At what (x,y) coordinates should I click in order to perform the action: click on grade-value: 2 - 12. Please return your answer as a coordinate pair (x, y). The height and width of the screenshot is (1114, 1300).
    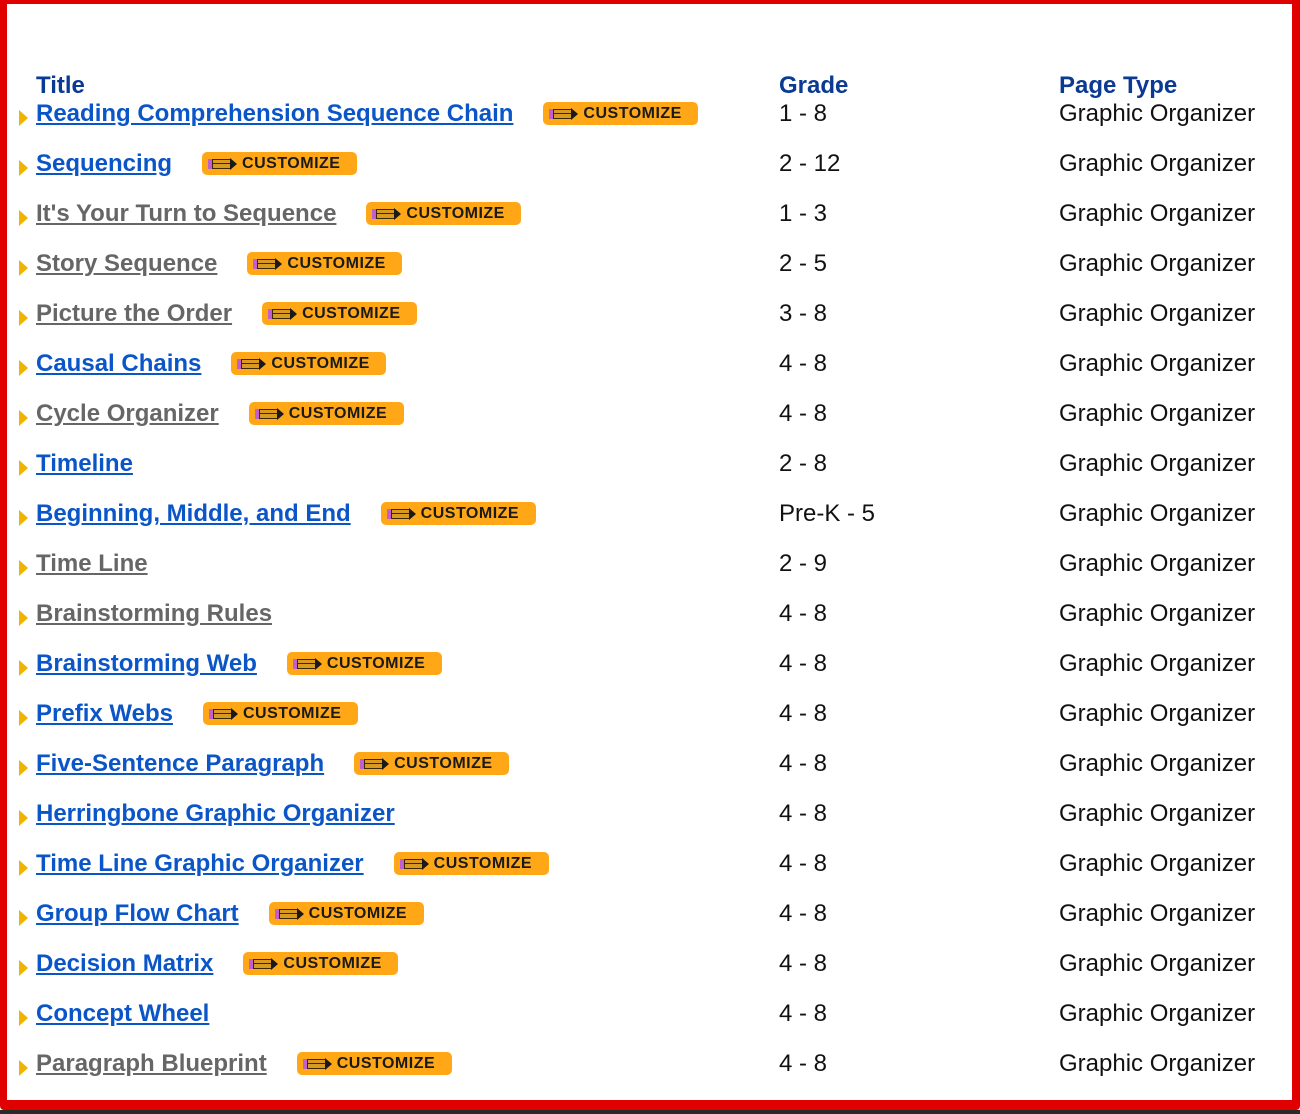
    Looking at the image, I should click on (810, 163).